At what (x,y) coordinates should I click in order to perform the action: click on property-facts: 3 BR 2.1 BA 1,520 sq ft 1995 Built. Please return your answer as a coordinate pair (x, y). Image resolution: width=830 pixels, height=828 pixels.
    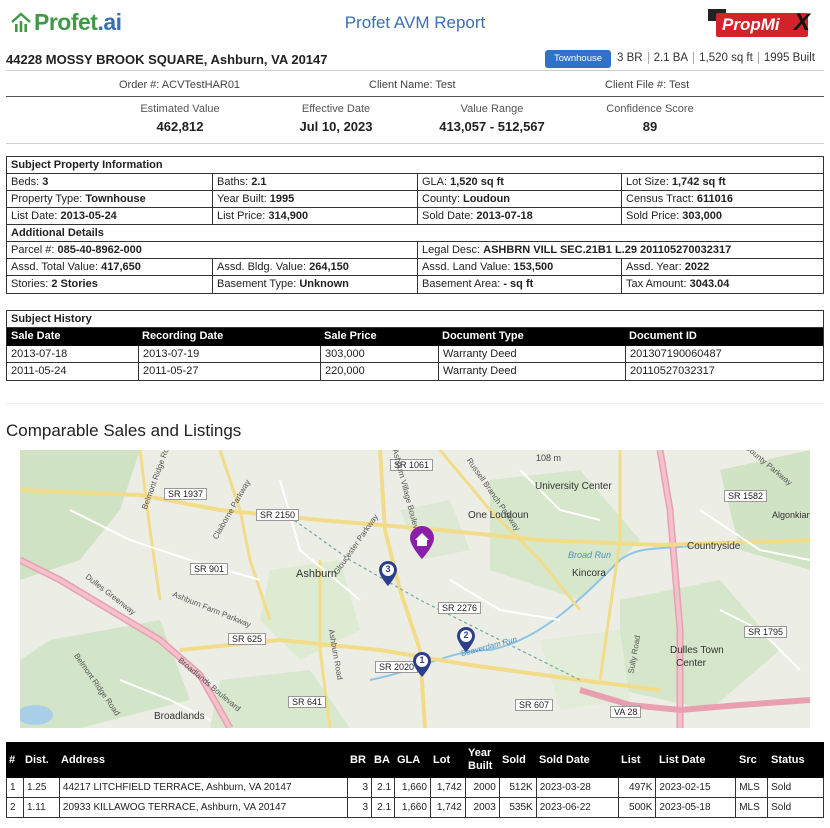
    Looking at the image, I should click on (718, 58).